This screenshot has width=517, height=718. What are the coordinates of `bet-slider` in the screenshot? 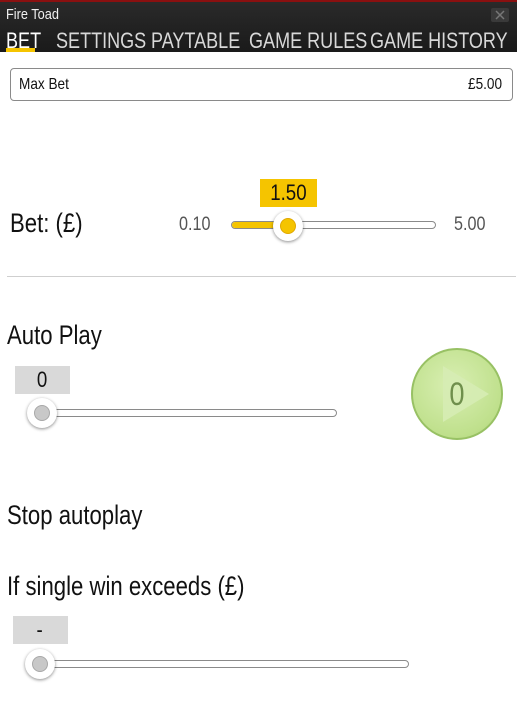 It's located at (333, 225).